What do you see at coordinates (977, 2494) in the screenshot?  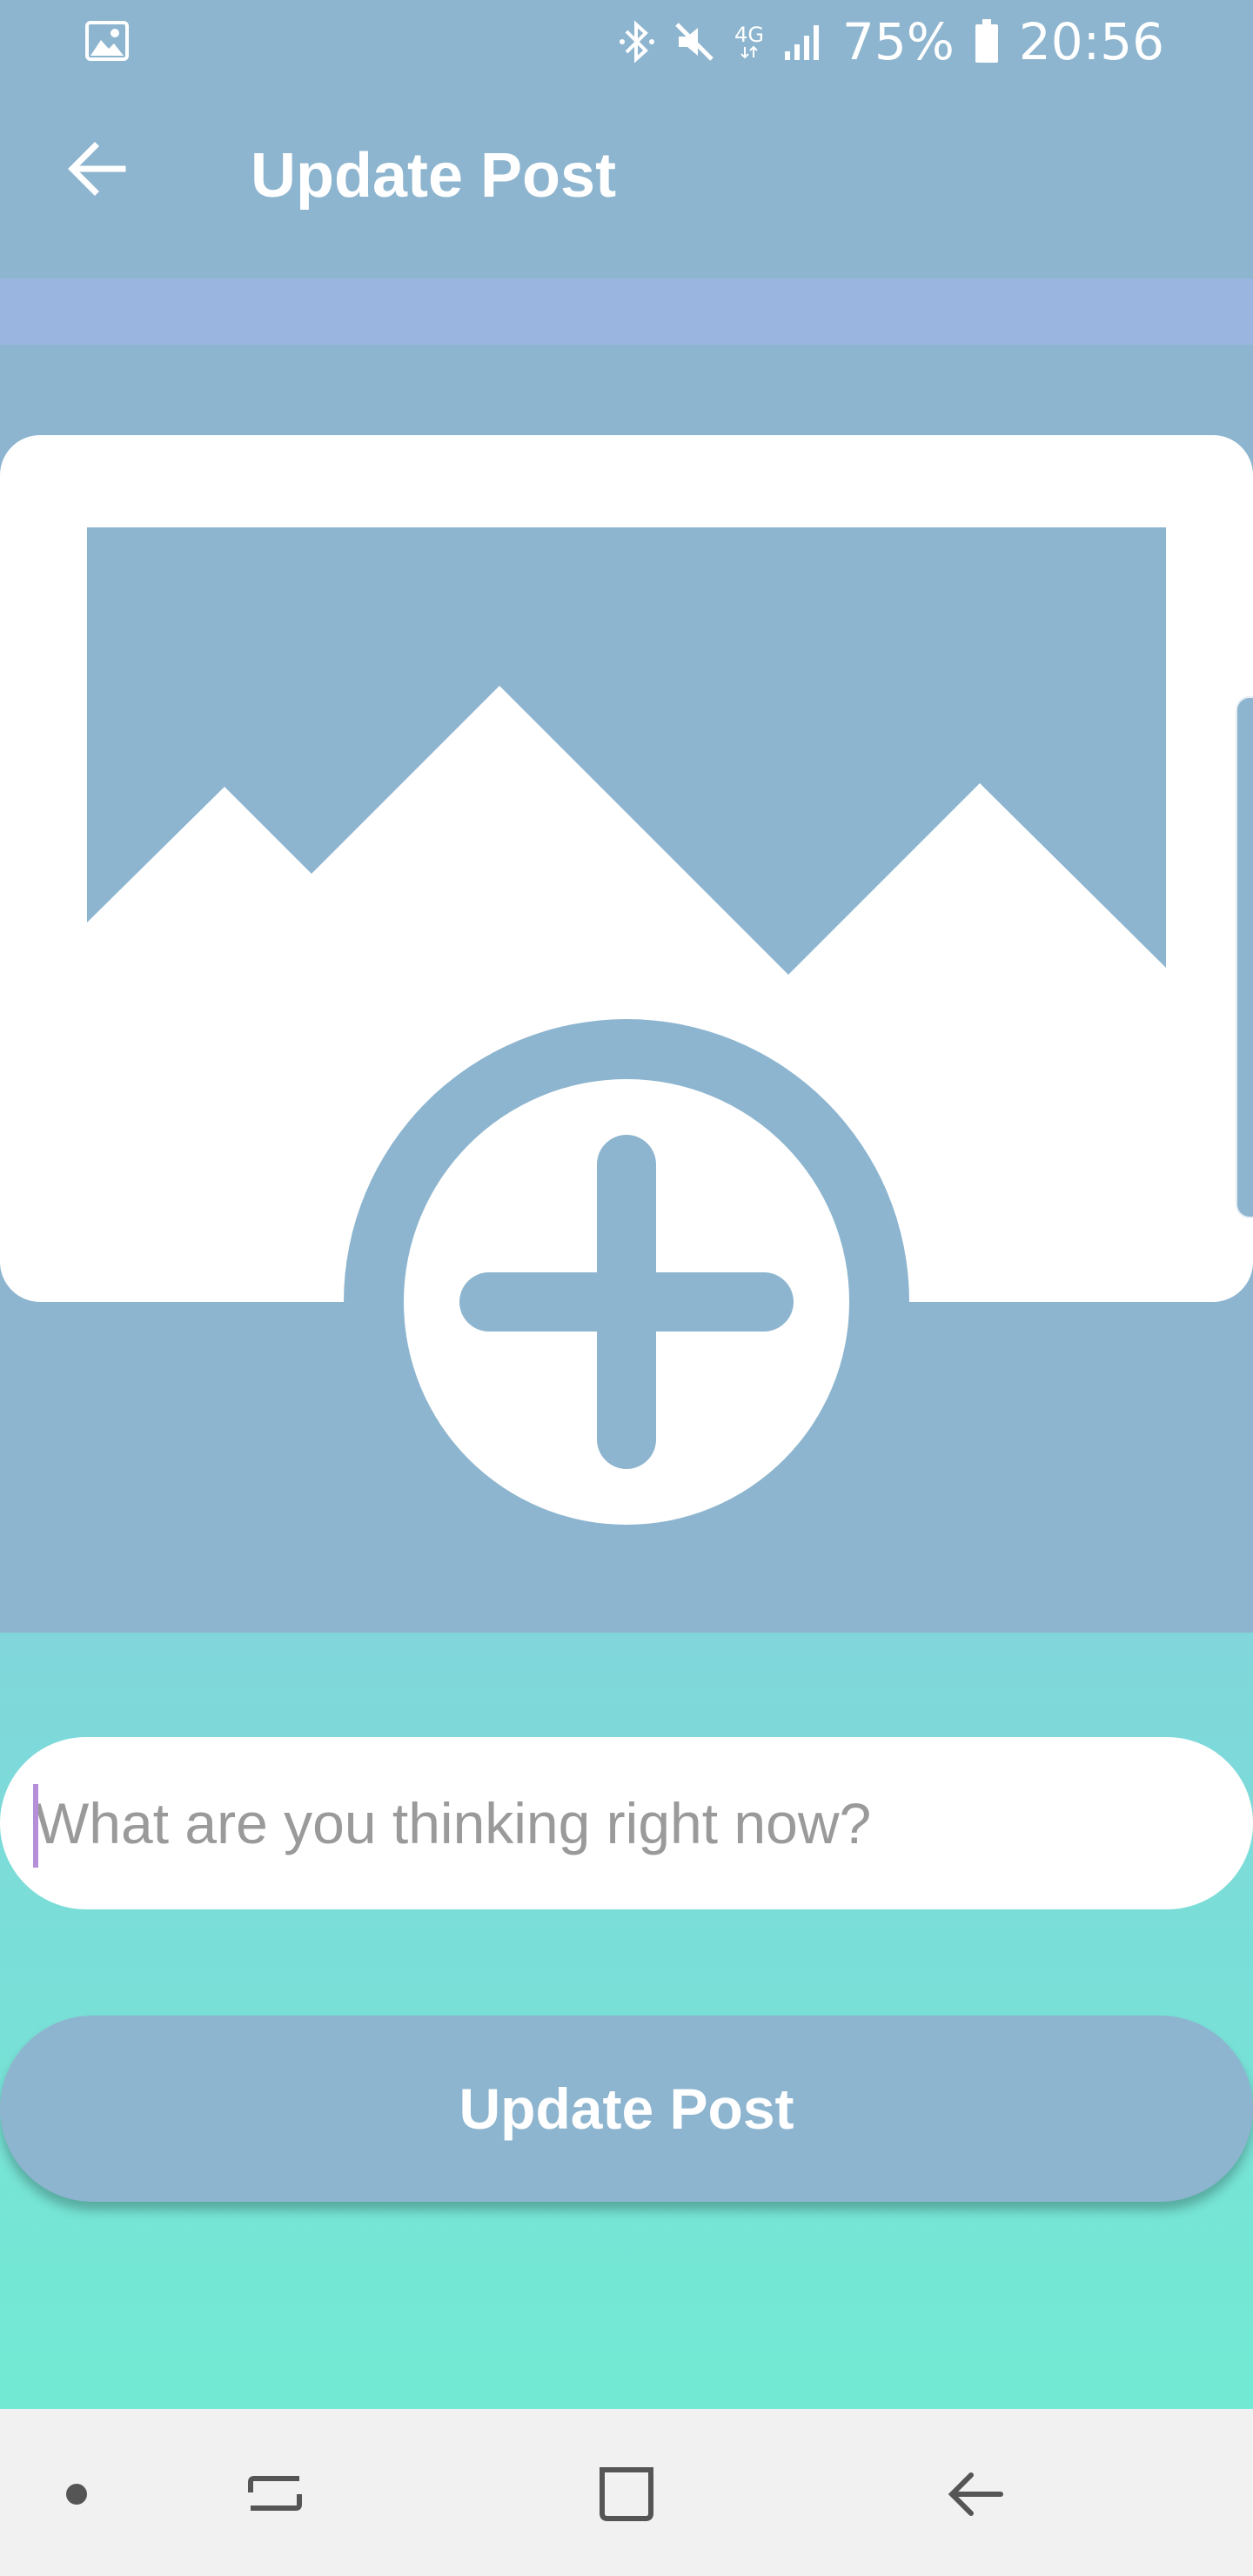 I see `nav-back-icon` at bounding box center [977, 2494].